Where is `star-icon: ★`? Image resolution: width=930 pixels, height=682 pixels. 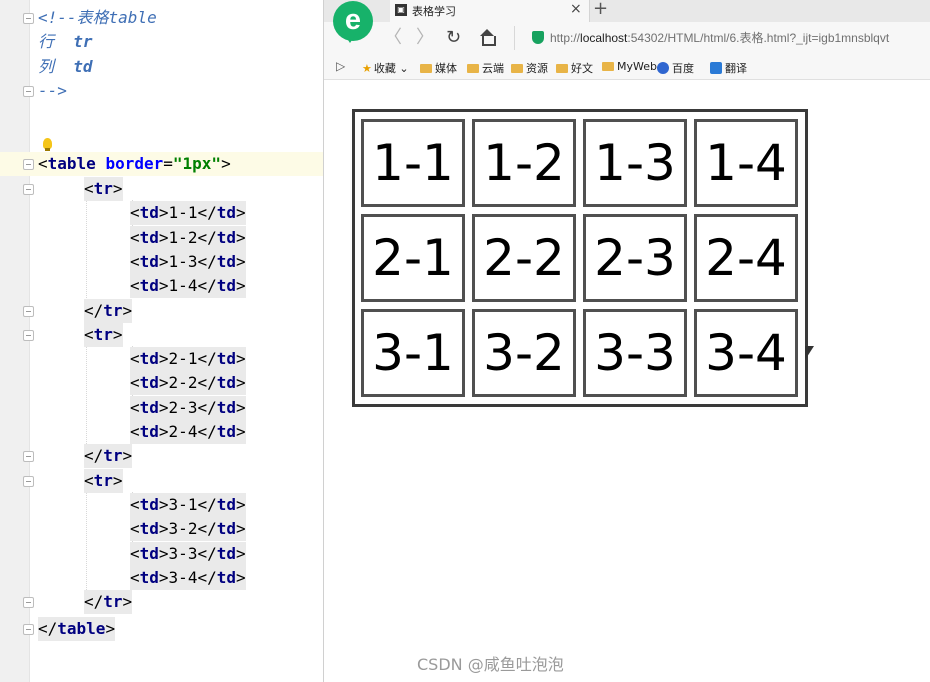 star-icon: ★ is located at coordinates (367, 68).